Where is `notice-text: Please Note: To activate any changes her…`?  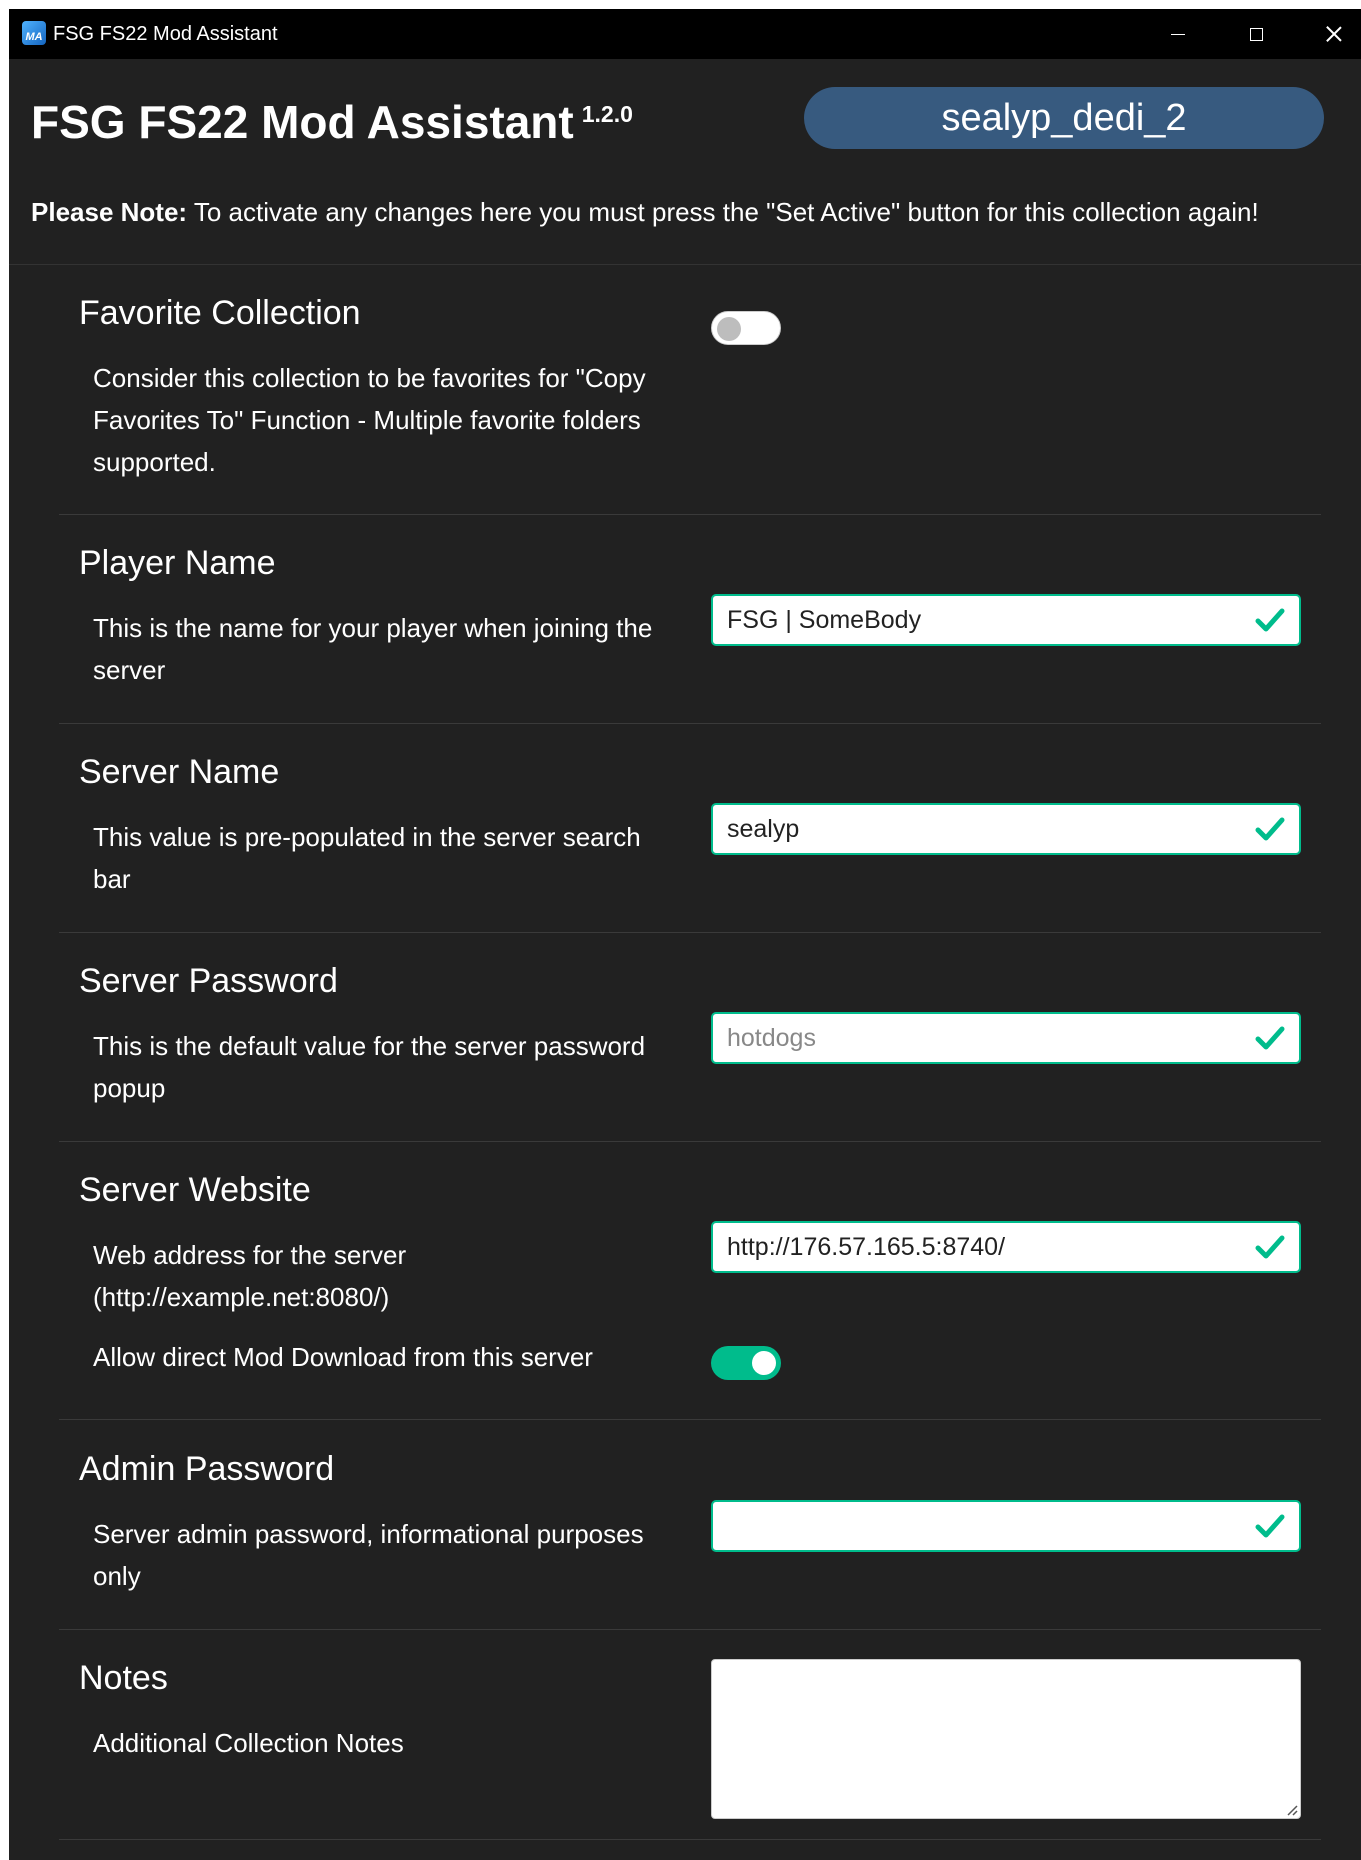
notice-text: Please Note: To activate any changes her… is located at coordinates (645, 212).